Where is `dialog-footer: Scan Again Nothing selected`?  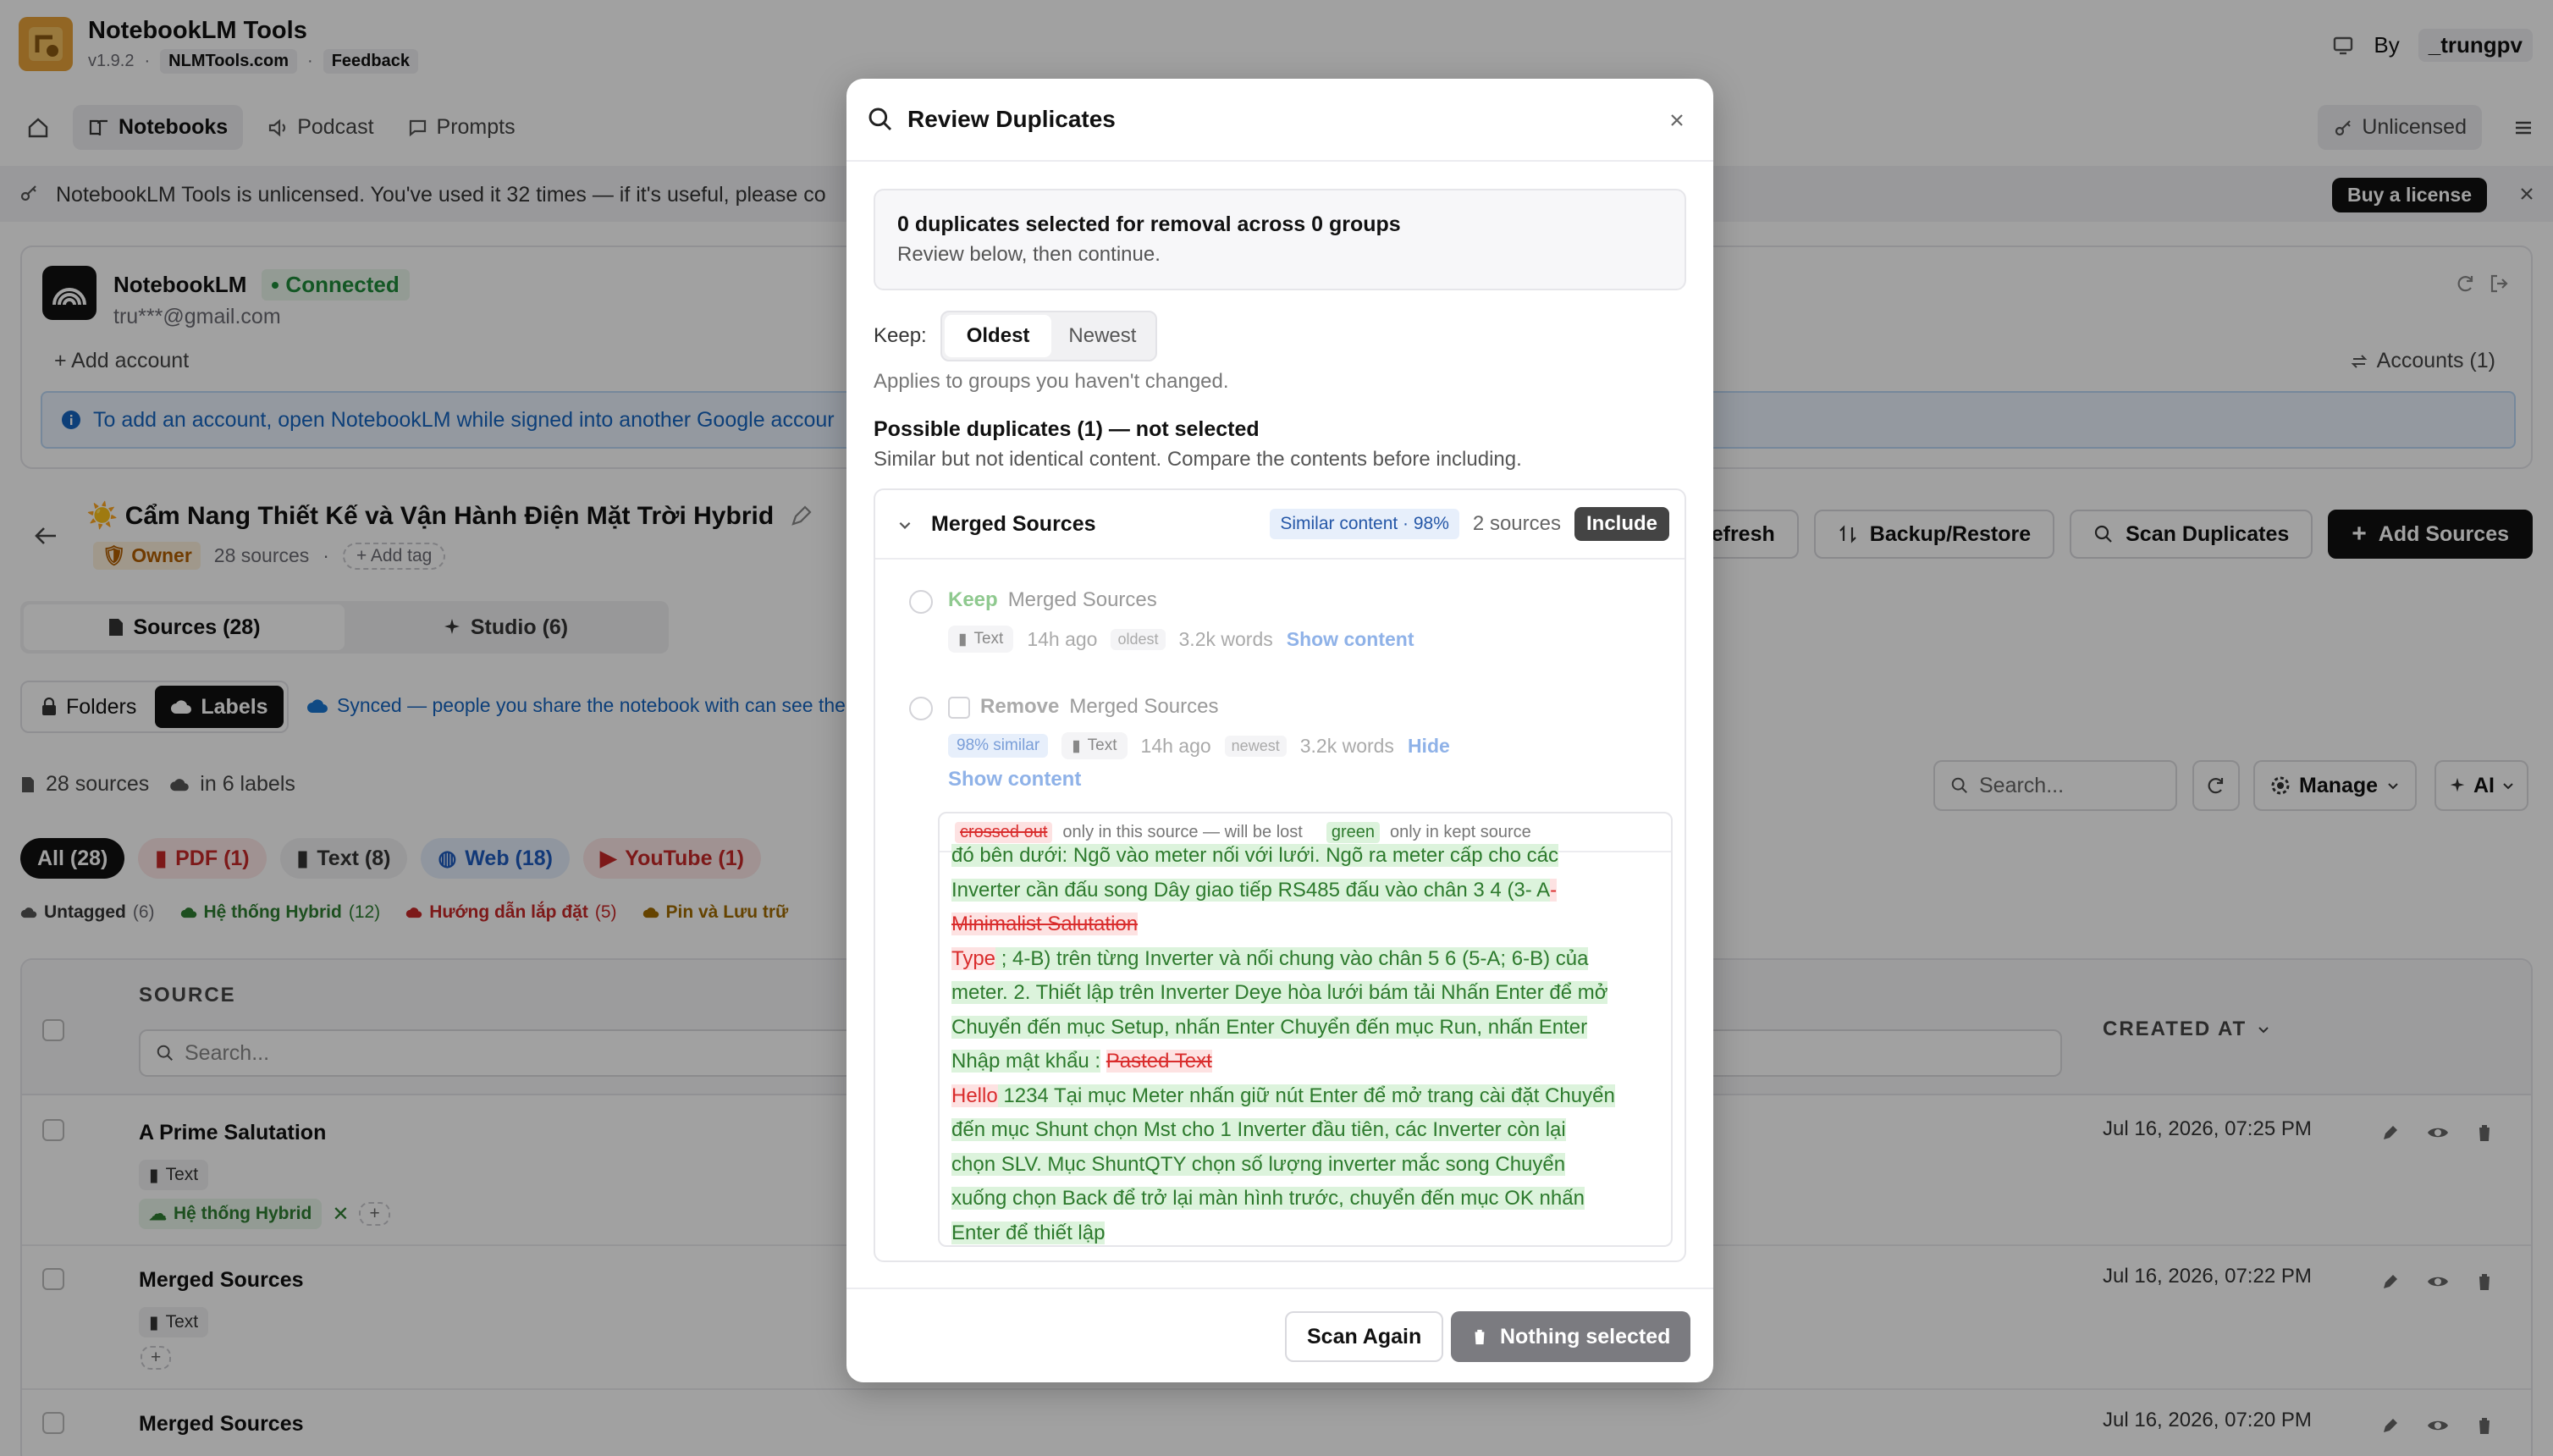
dialog-footer: Scan Again Nothing selected is located at coordinates (1279, 1335).